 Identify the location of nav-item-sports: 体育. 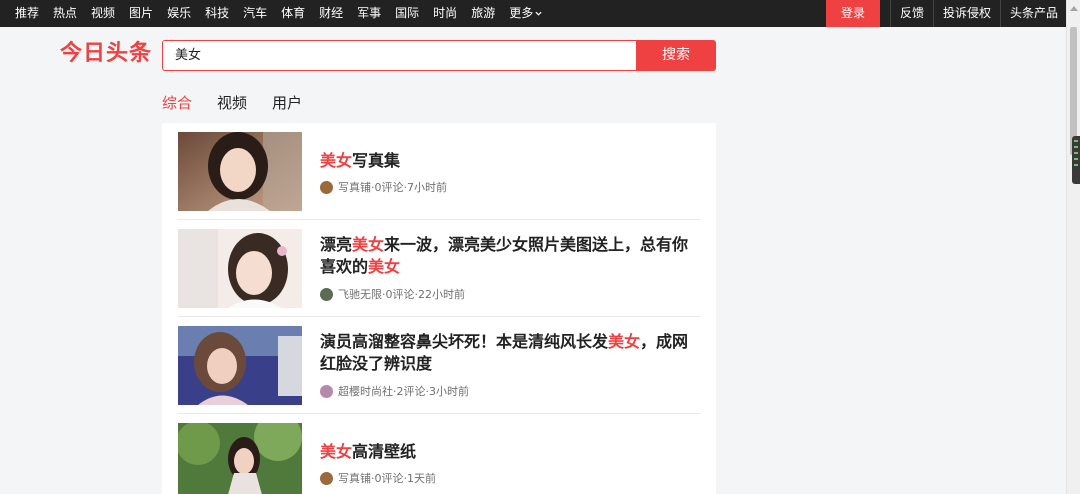
(293, 13).